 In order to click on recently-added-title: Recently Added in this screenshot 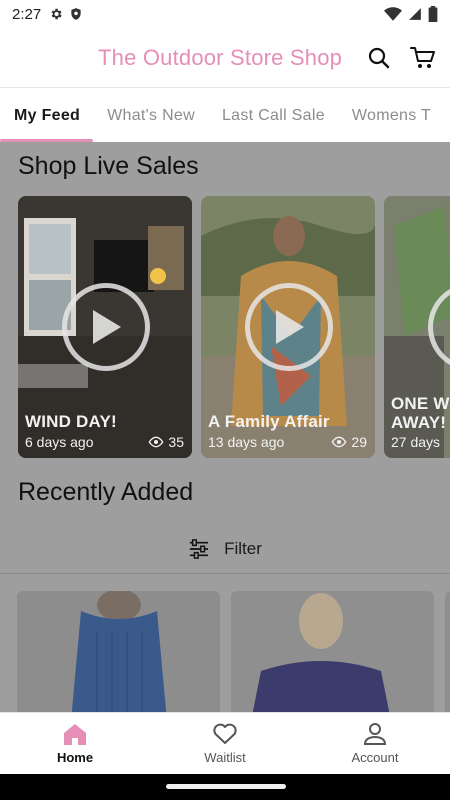, I will do `click(106, 492)`.